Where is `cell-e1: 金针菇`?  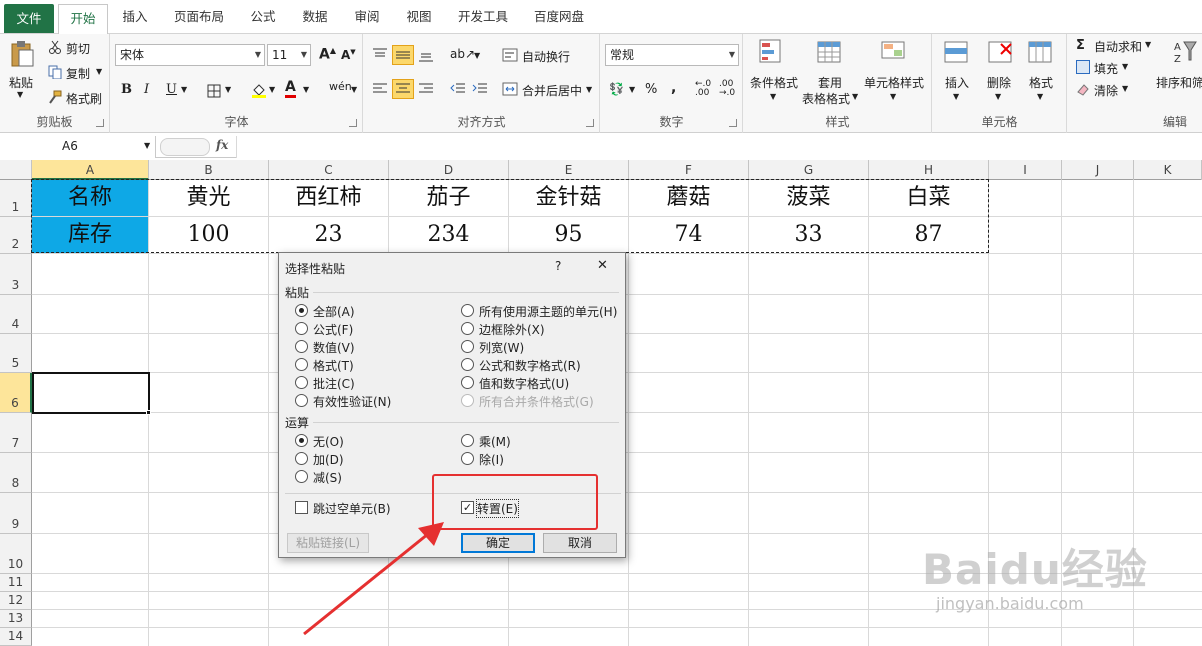 cell-e1: 金针菇 is located at coordinates (568, 198).